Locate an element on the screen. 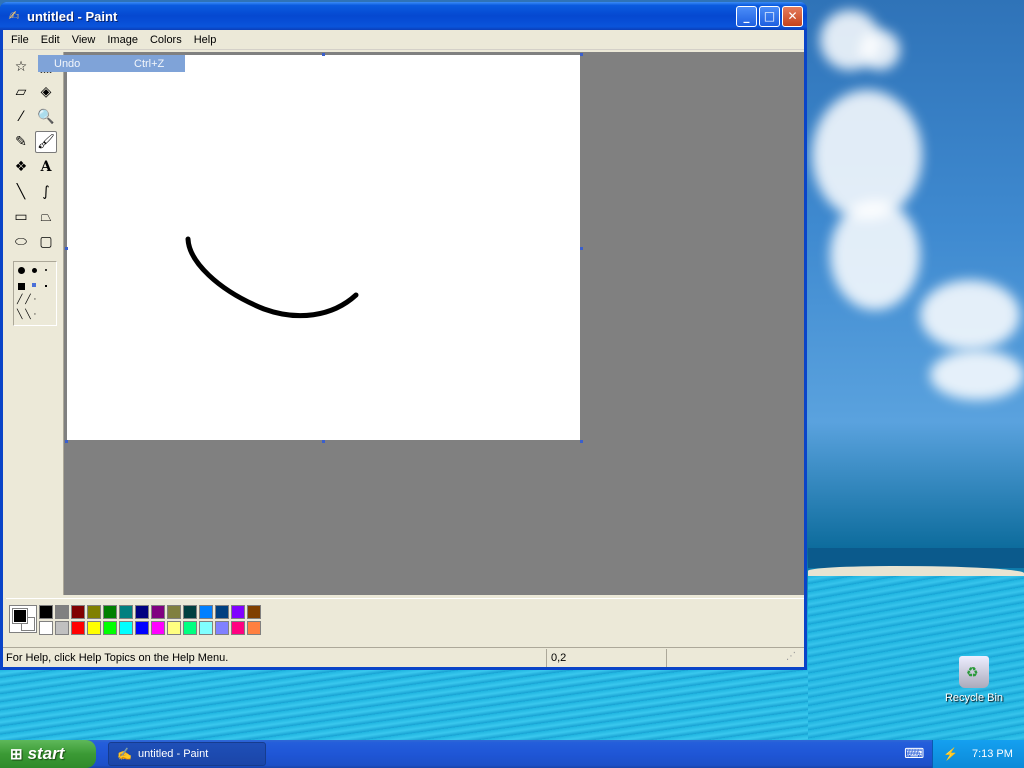 Image resolution: width=1024 pixels, height=768 pixels. close-button: ✕ is located at coordinates (792, 16).